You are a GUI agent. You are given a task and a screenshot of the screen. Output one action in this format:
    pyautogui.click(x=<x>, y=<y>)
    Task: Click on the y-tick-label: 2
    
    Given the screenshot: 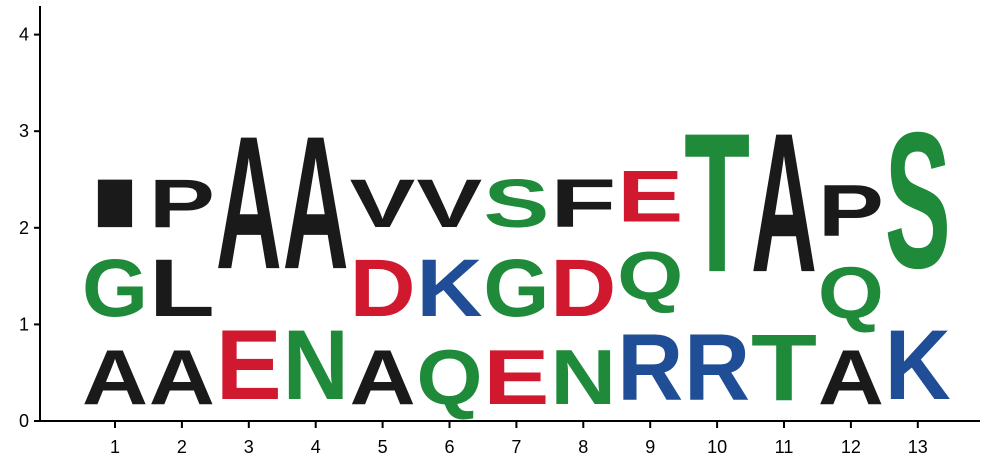 What is the action you would take?
    pyautogui.click(x=24, y=228)
    